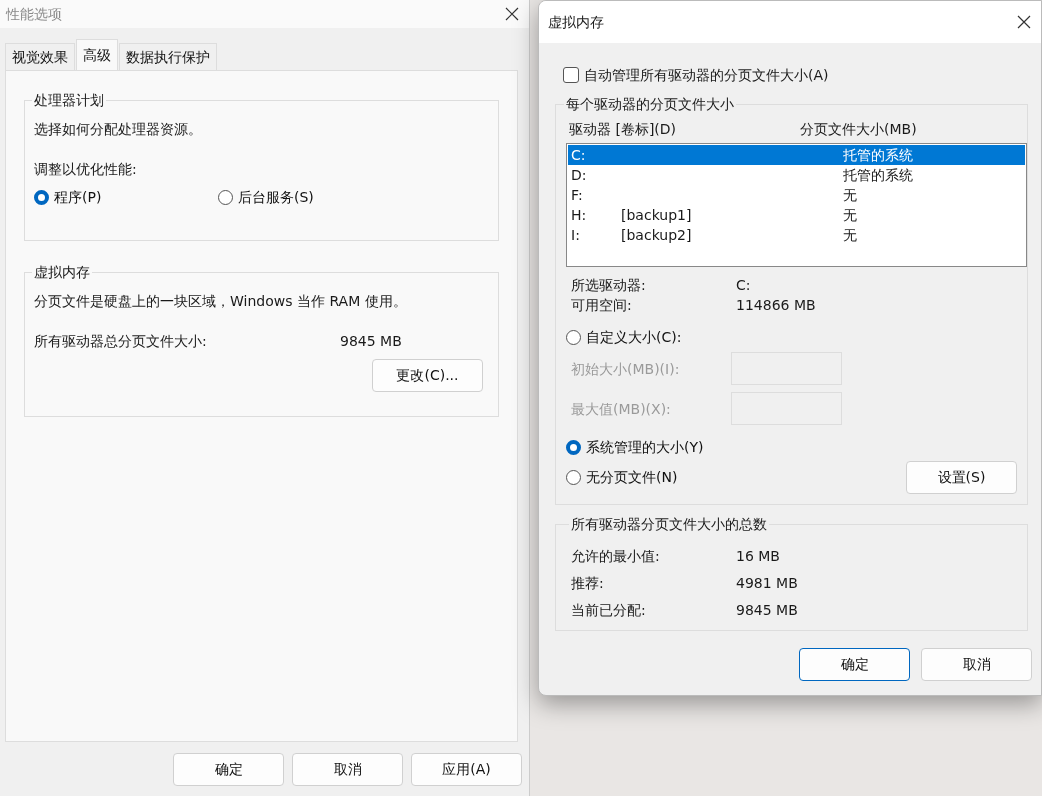 The height and width of the screenshot is (796, 1042). What do you see at coordinates (466, 769) in the screenshot?
I see `dialog-button: 应用(A)` at bounding box center [466, 769].